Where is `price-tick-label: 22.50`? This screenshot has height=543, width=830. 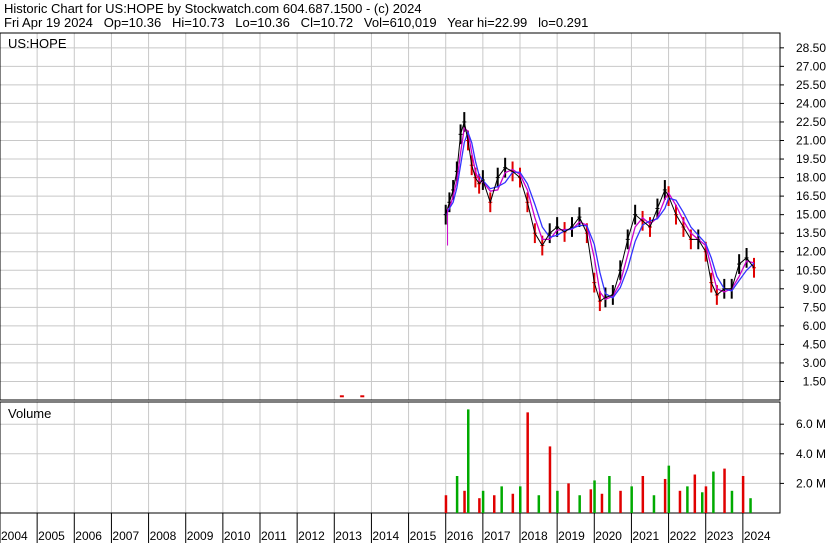 price-tick-label: 22.50 is located at coordinates (811, 122).